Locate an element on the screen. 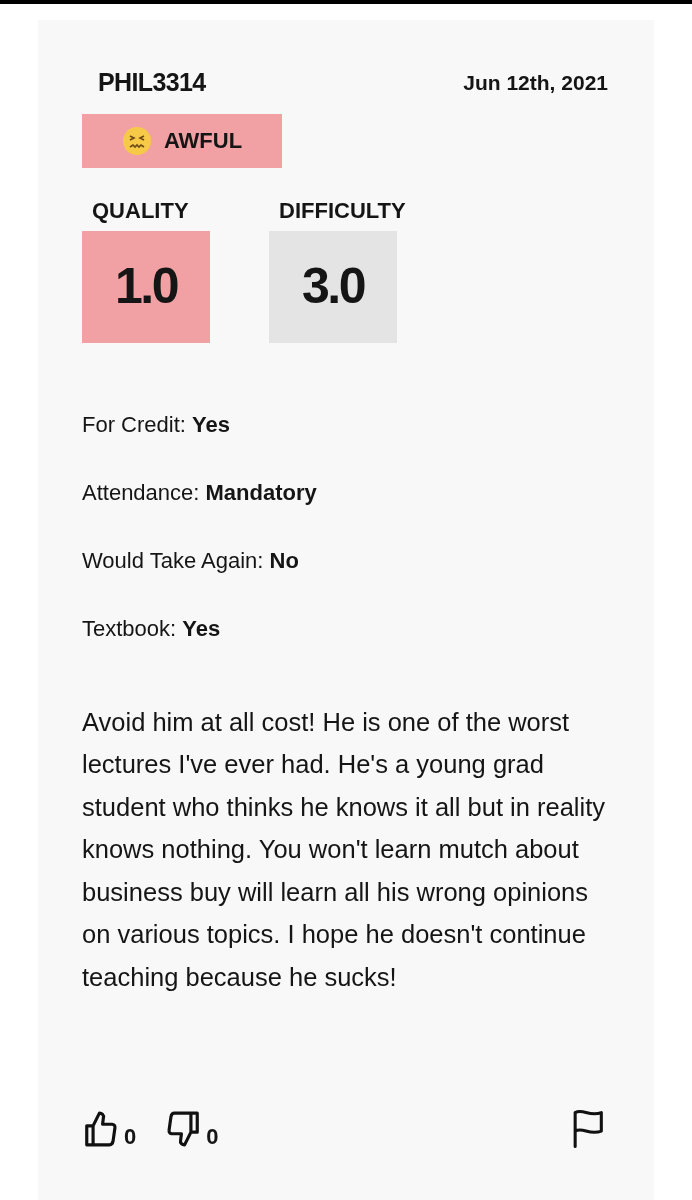  rating-label: AWFUL is located at coordinates (203, 141).